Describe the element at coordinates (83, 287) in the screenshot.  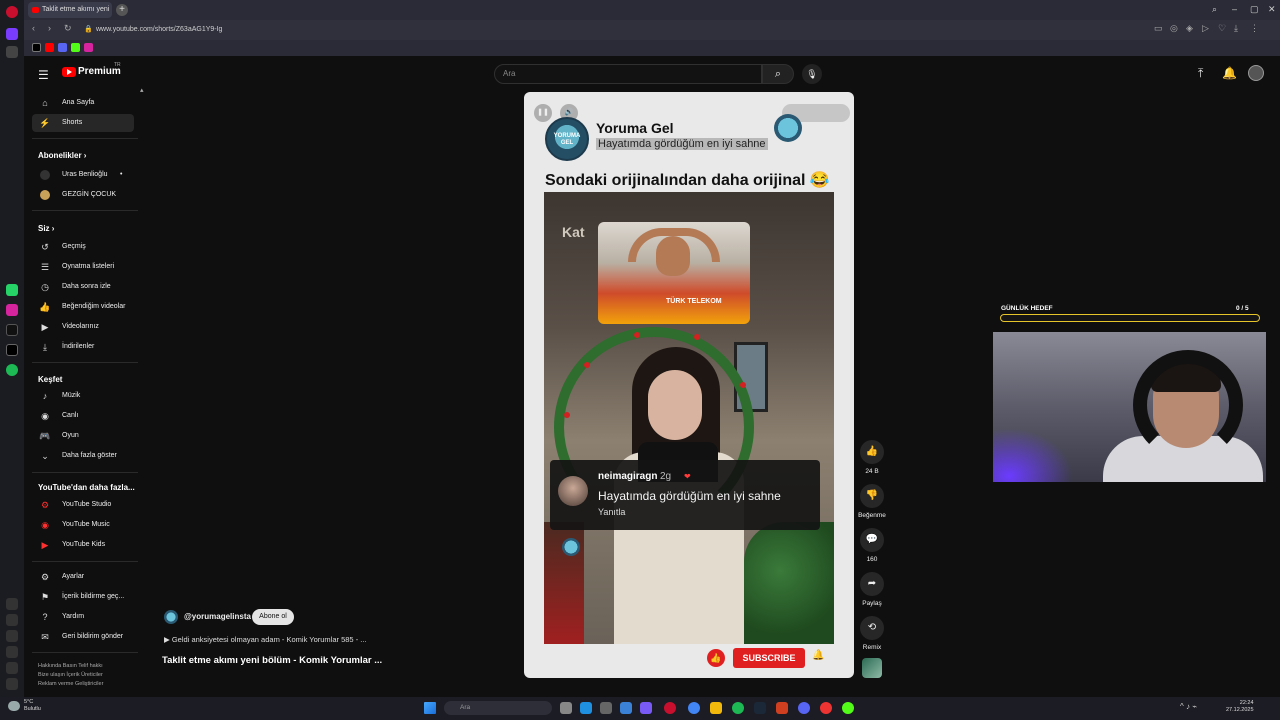
I see `sidebar-item-watch-later: ◷ Daha sonra izle` at that location.